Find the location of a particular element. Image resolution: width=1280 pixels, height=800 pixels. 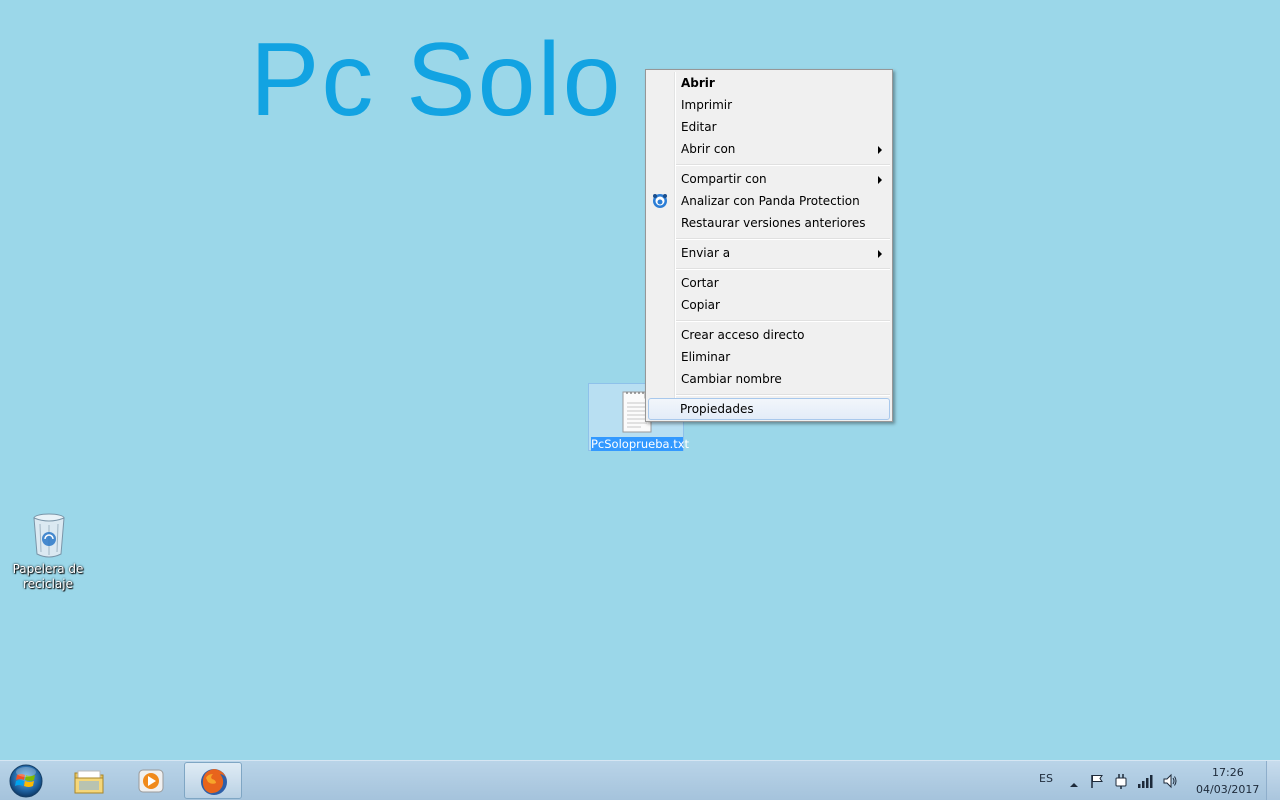

menu-item-analizar-panda: Analizar con Panda Protection is located at coordinates (769, 201).